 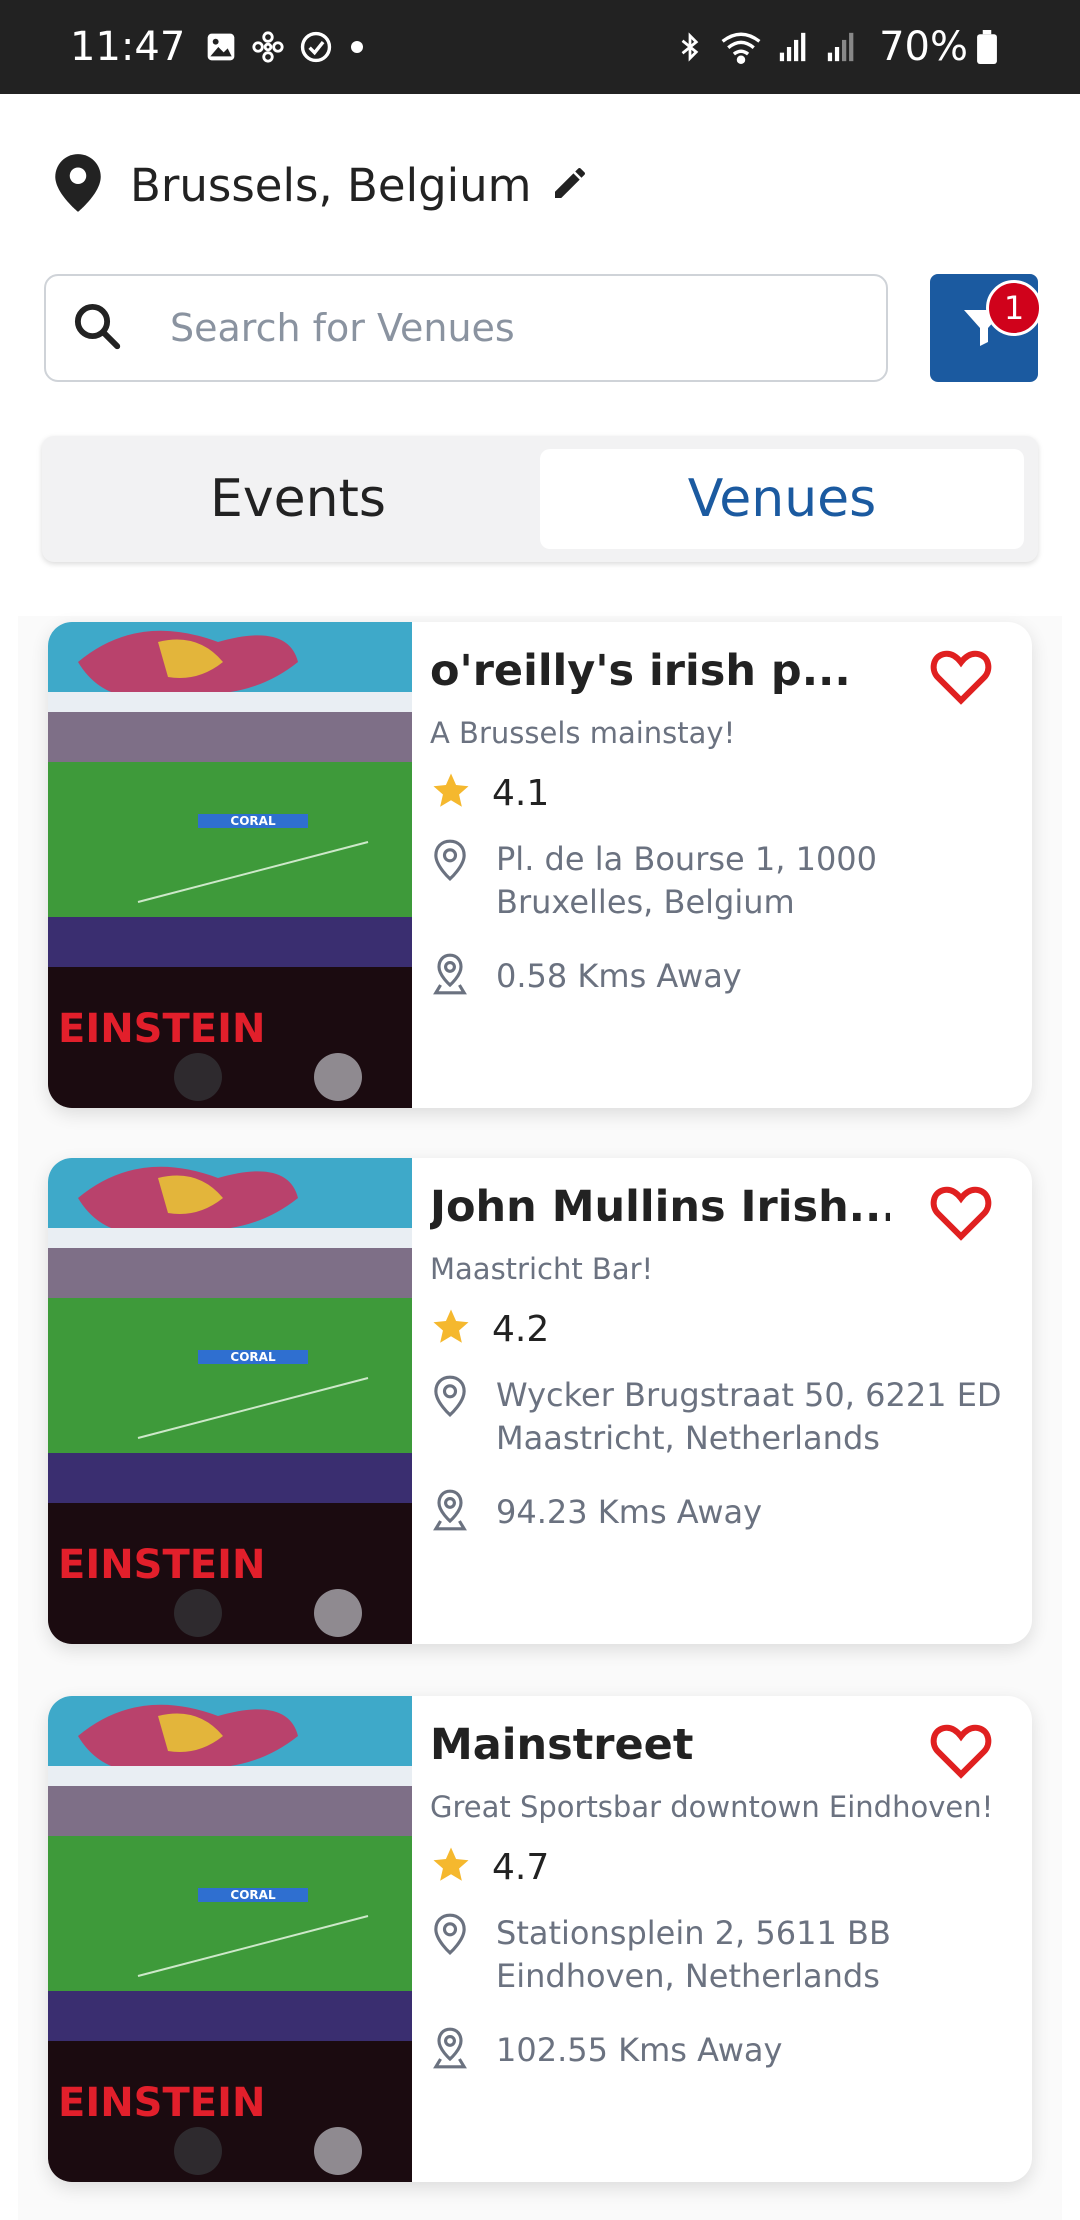 I want to click on venue-distance: 102.55 Kms Away, so click(x=639, y=2050).